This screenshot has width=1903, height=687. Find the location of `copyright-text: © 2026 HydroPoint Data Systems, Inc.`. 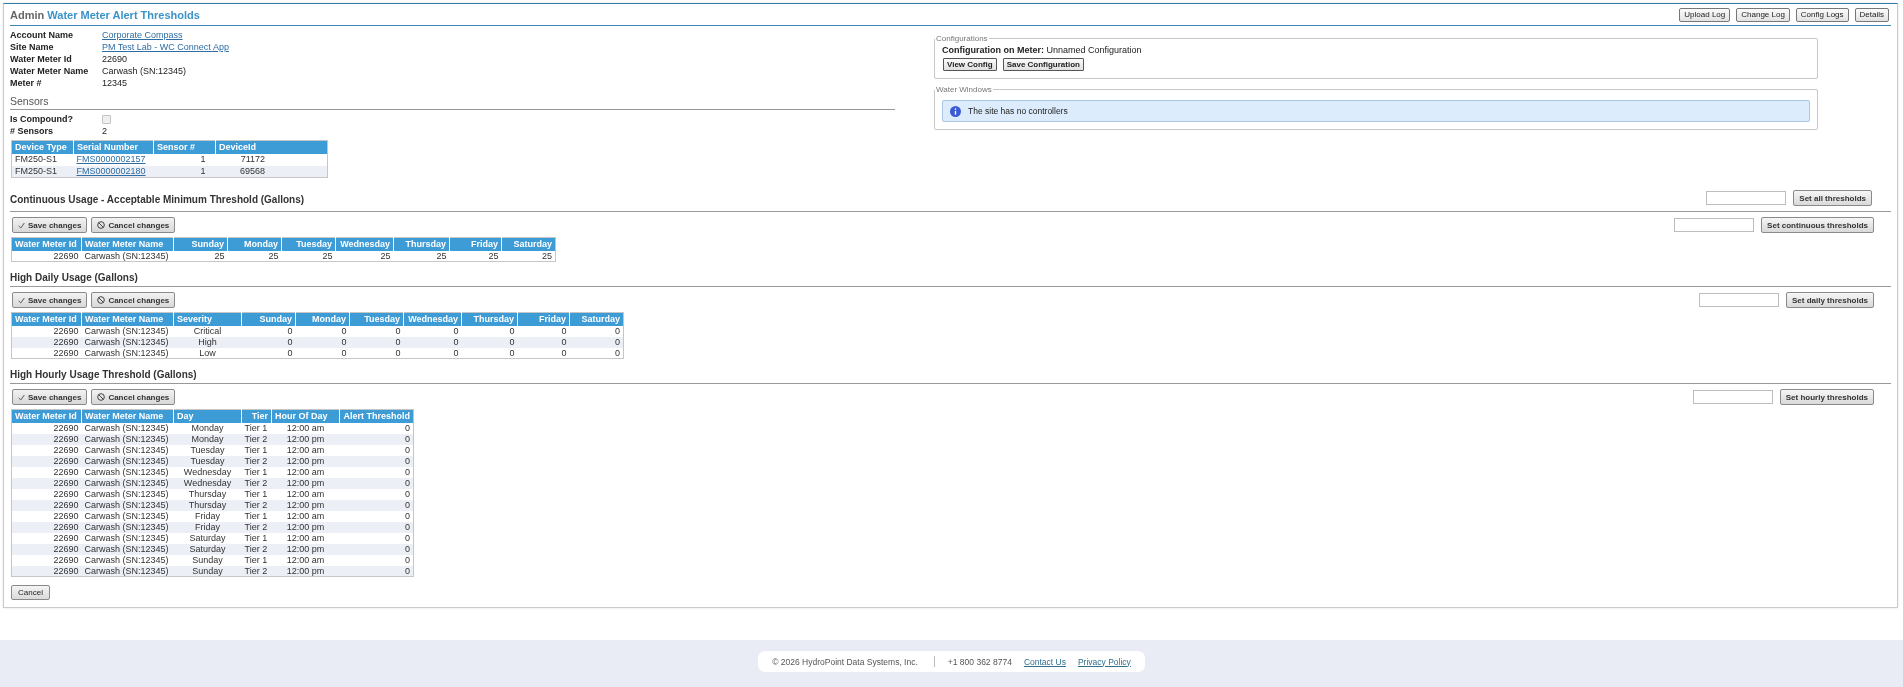

copyright-text: © 2026 HydroPoint Data Systems, Inc. is located at coordinates (845, 661).